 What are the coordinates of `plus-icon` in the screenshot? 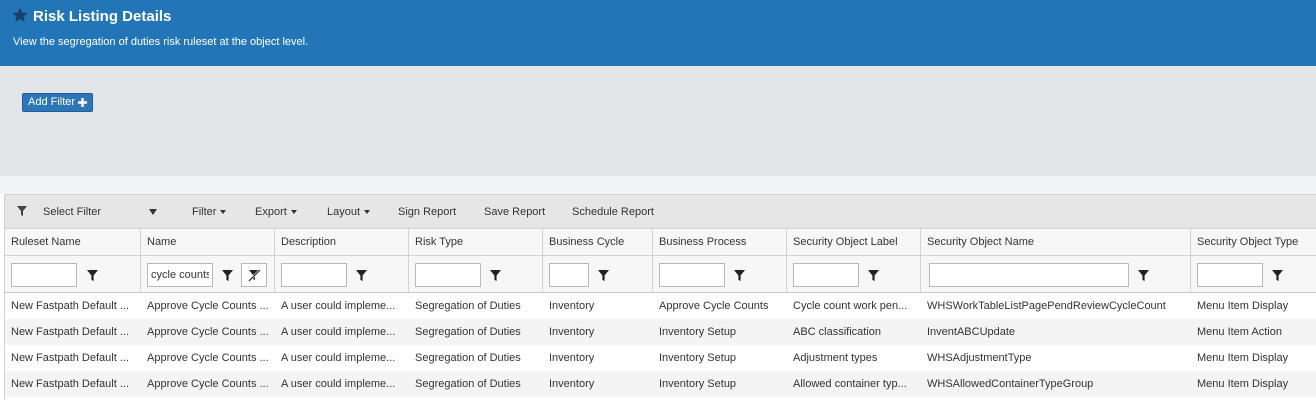 It's located at (83, 102).